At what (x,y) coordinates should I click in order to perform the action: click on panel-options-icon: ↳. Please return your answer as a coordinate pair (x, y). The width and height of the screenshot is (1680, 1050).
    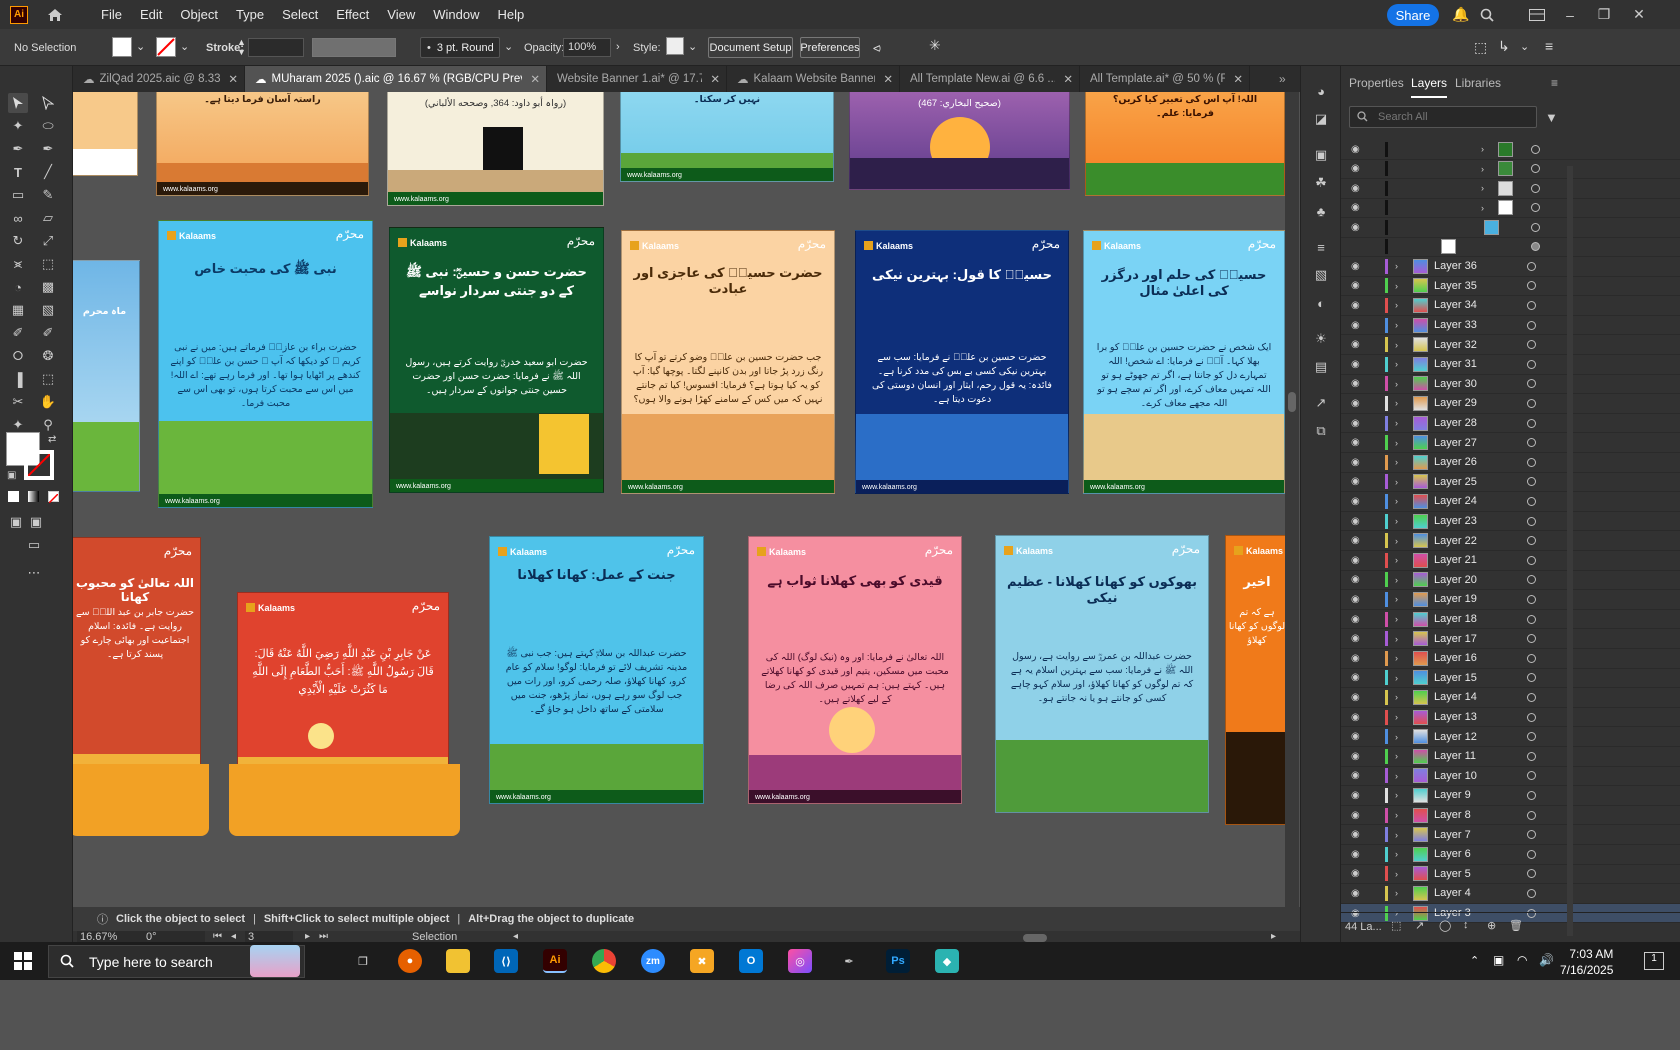
    Looking at the image, I should click on (1504, 46).